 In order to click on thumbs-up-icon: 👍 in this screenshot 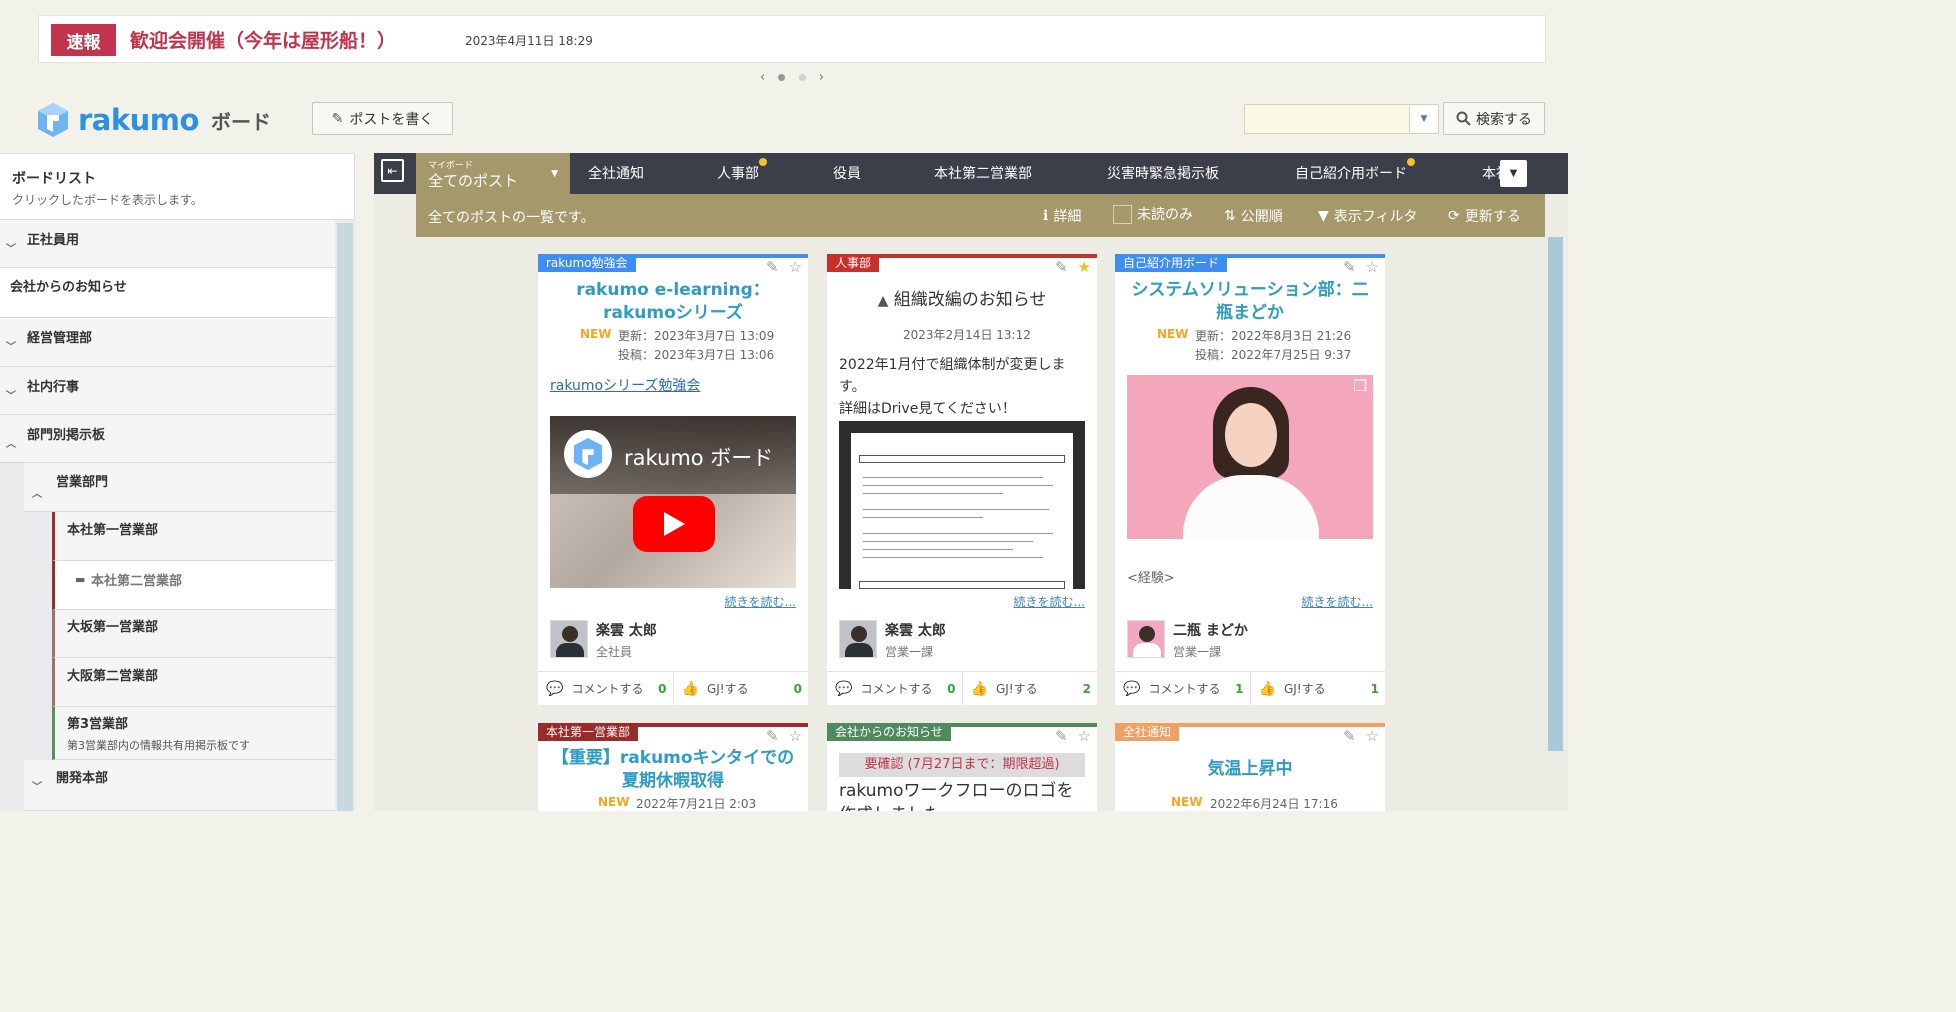, I will do `click(1267, 688)`.